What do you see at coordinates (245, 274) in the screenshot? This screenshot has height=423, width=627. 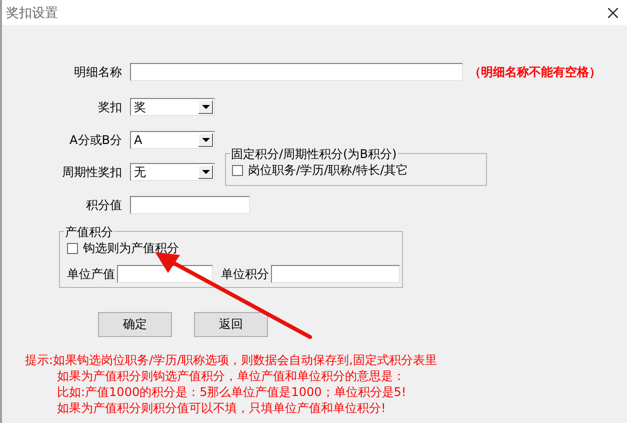 I see `field-label: 单位积分` at bounding box center [245, 274].